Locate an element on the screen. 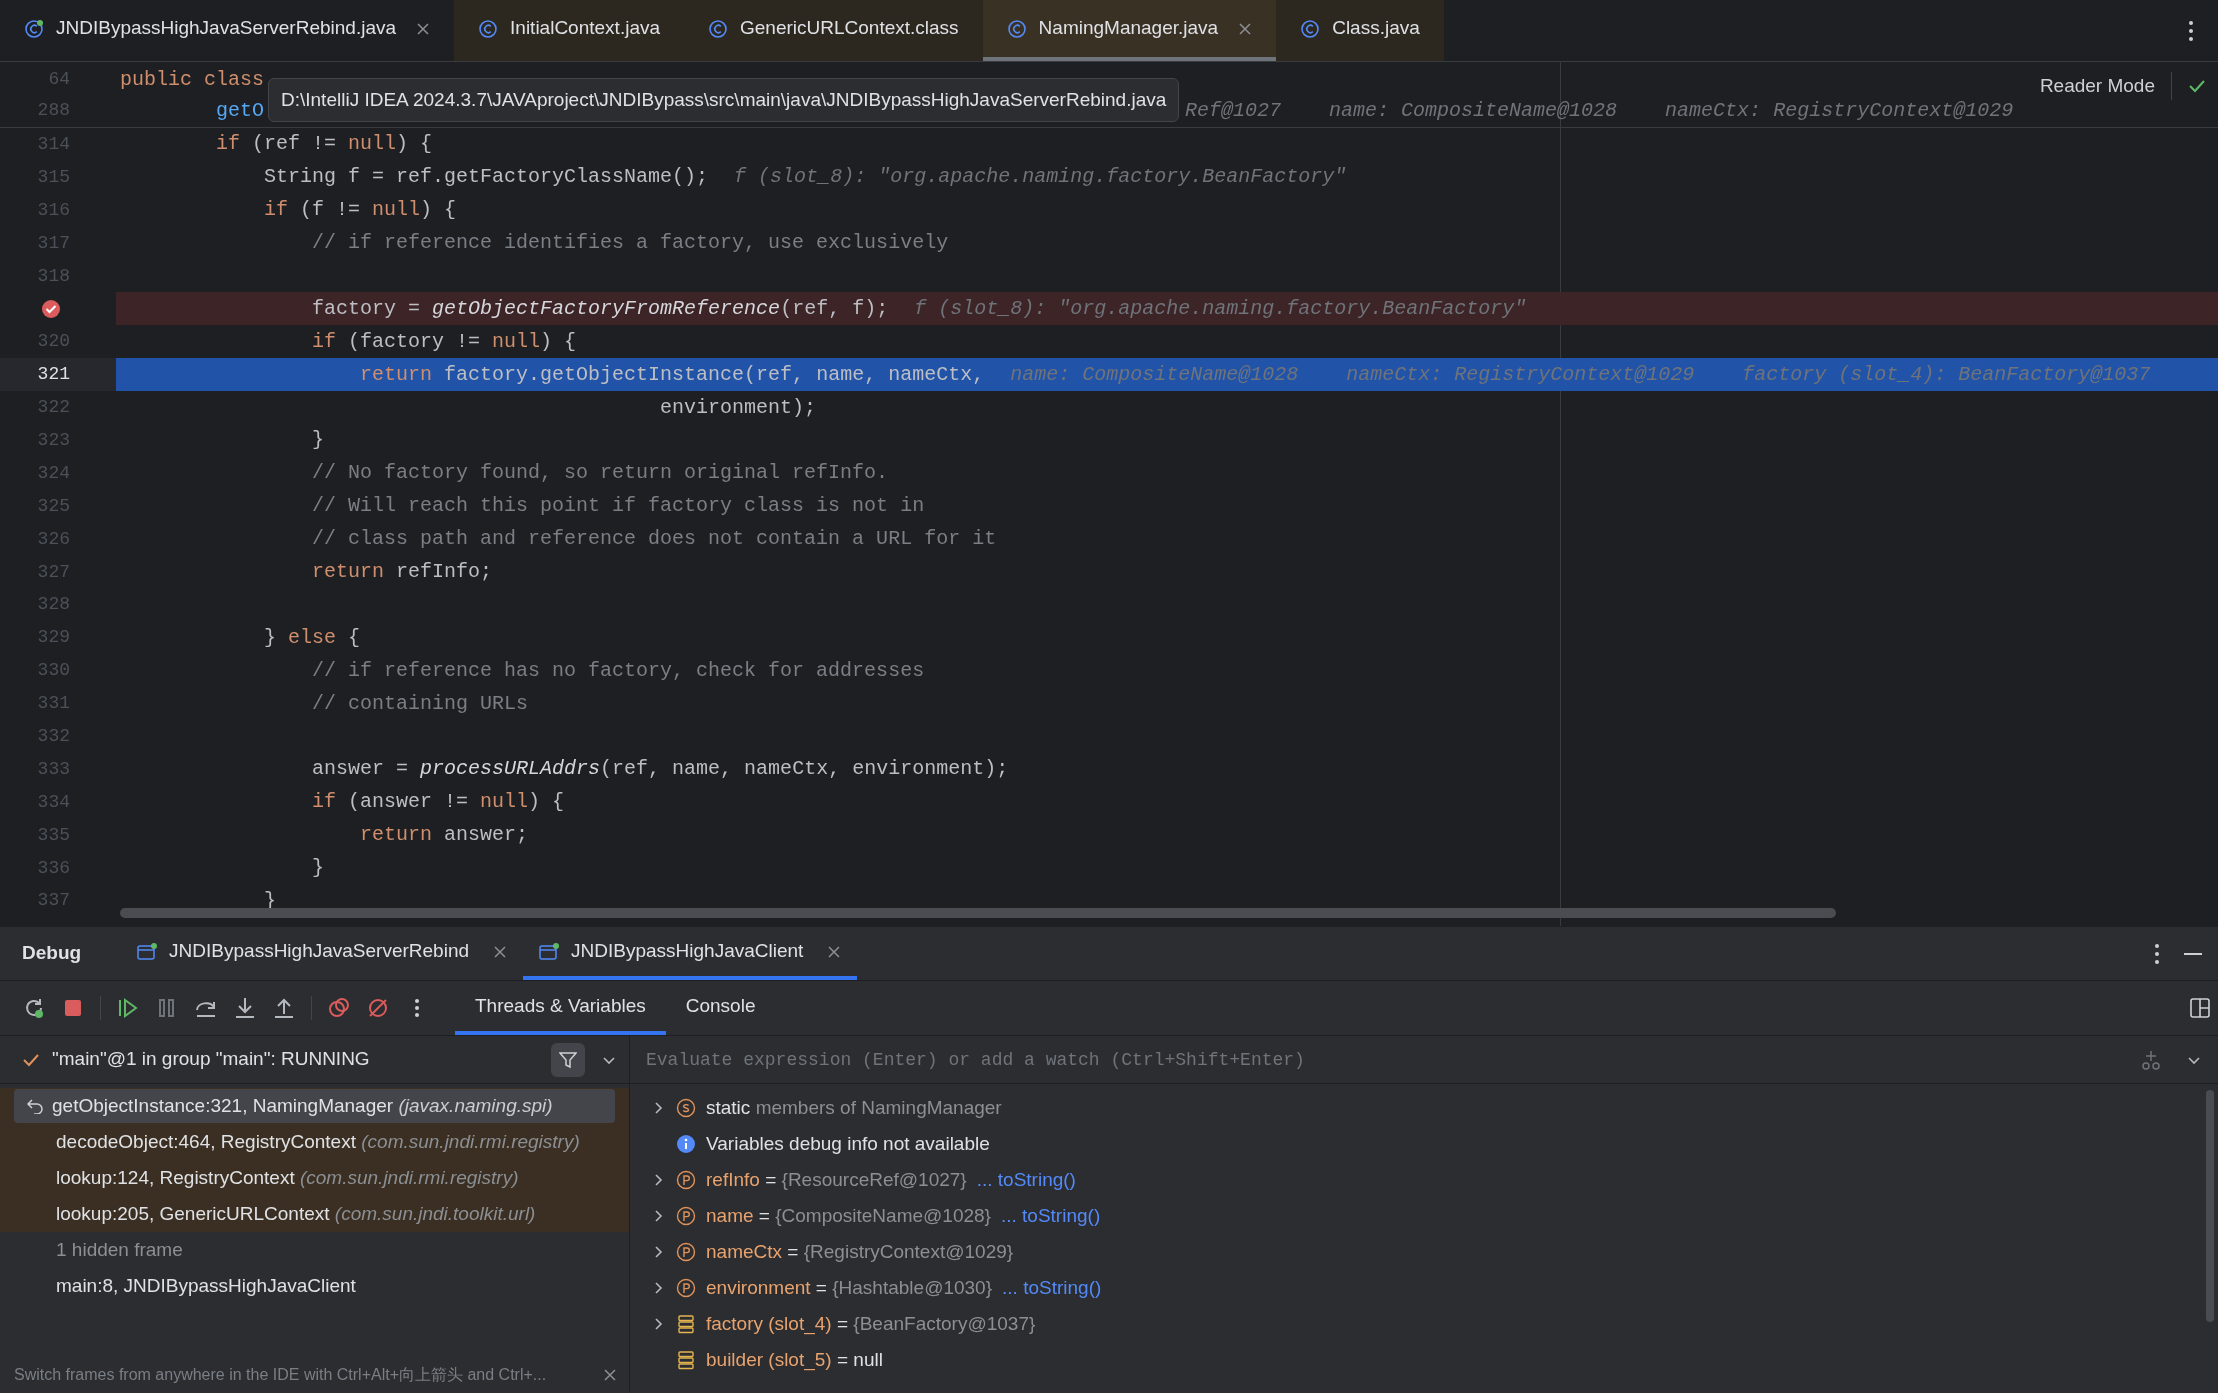 The height and width of the screenshot is (1393, 2218). hidden-frames-row: 1 hidden frame is located at coordinates (314, 1250).